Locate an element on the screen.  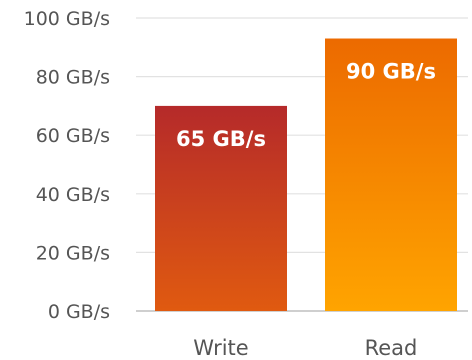
y-tick-label: 40 GB/s is located at coordinates (73, 195).